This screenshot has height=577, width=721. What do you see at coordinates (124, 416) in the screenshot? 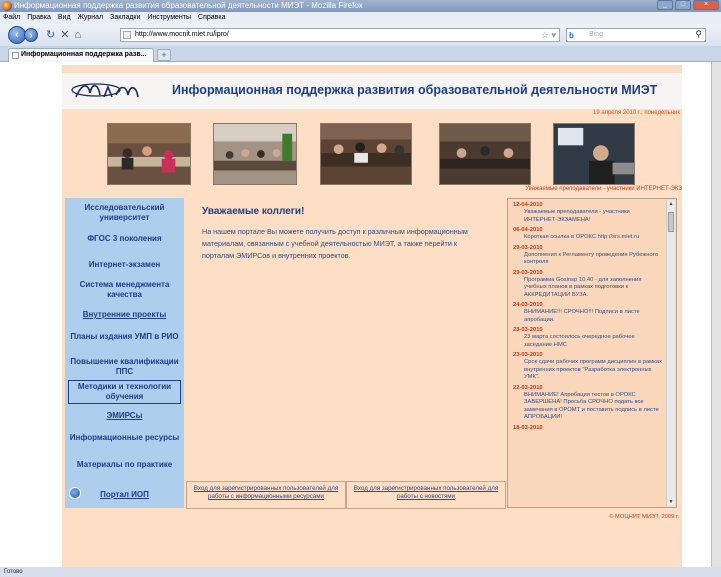
I see `sidebar-item-emirs: ЭМИРСы` at bounding box center [124, 416].